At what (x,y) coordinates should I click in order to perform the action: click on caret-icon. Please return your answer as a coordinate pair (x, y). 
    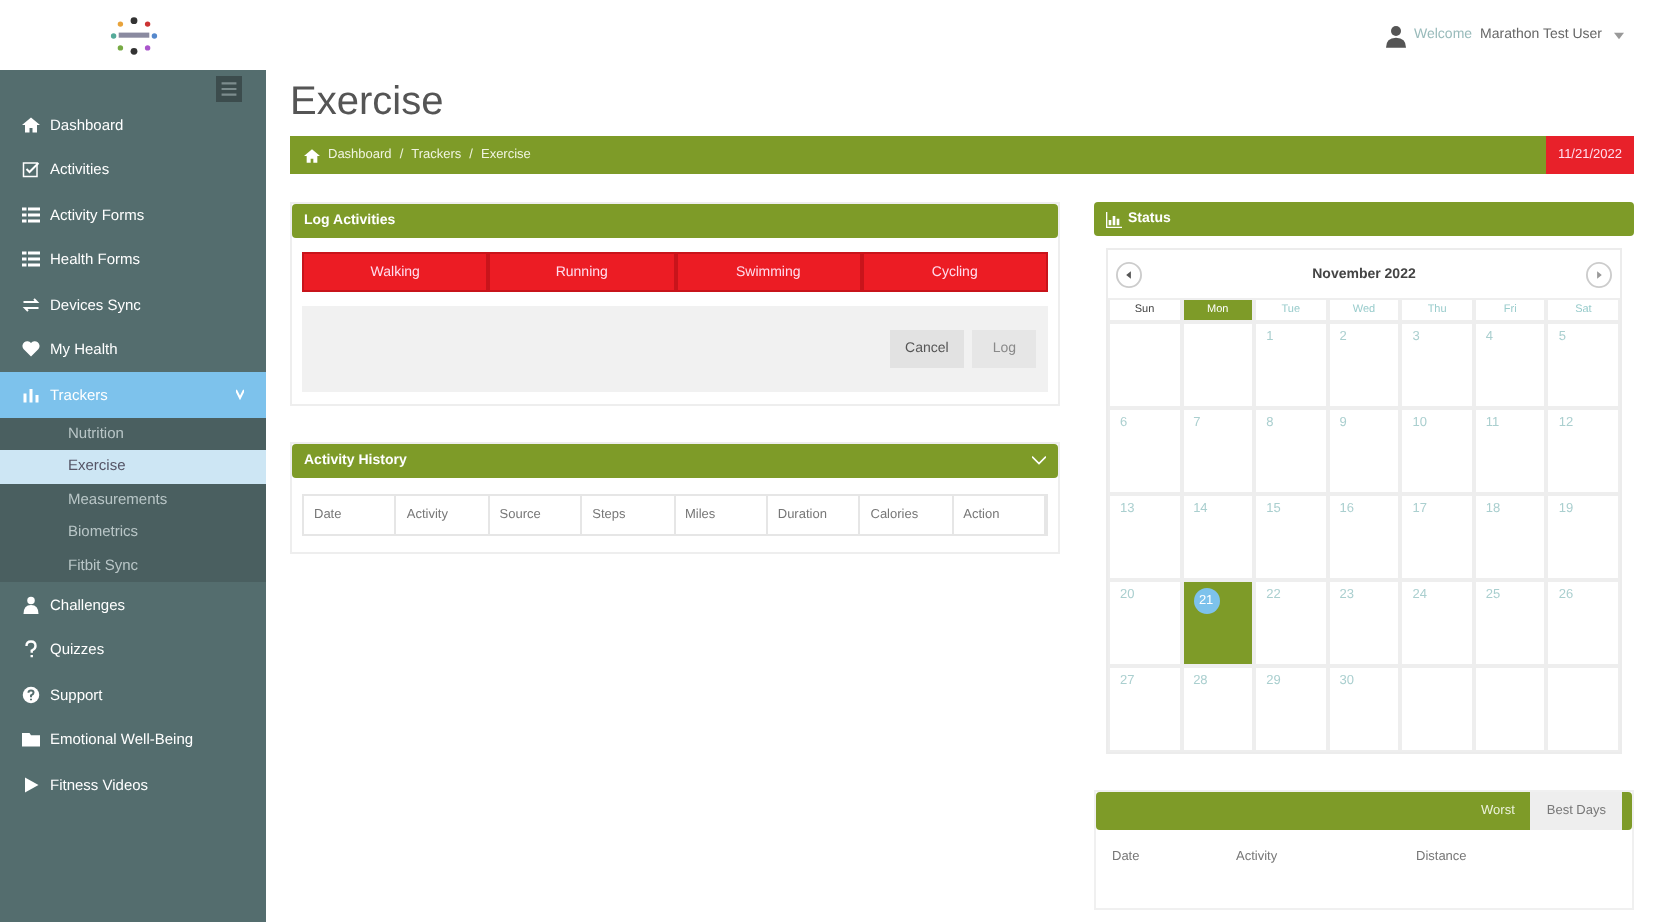
    Looking at the image, I should click on (1619, 35).